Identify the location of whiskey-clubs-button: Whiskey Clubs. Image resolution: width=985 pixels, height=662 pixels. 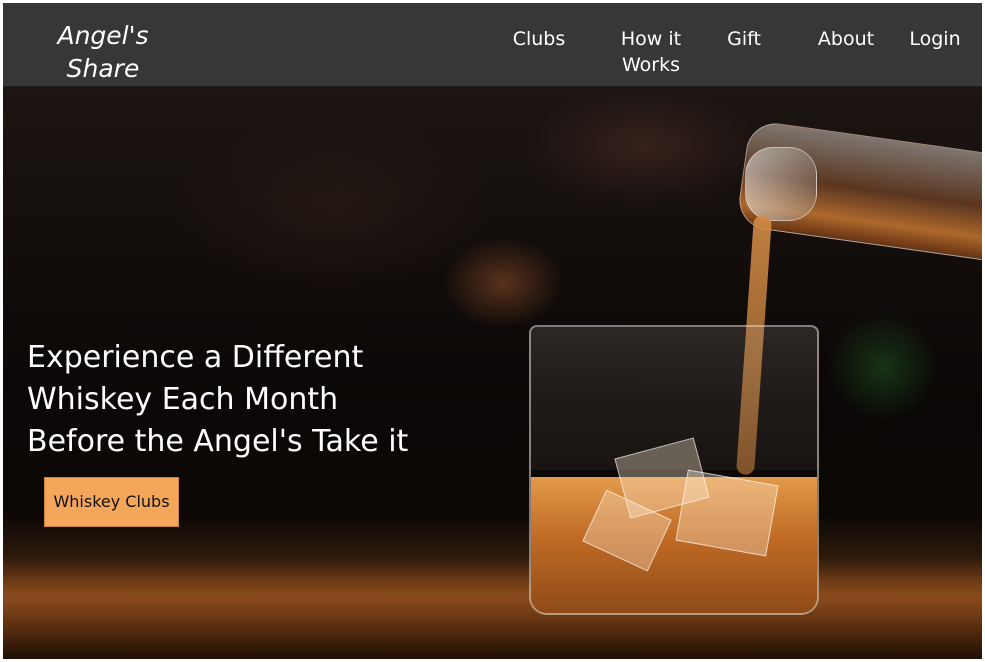
(111, 502).